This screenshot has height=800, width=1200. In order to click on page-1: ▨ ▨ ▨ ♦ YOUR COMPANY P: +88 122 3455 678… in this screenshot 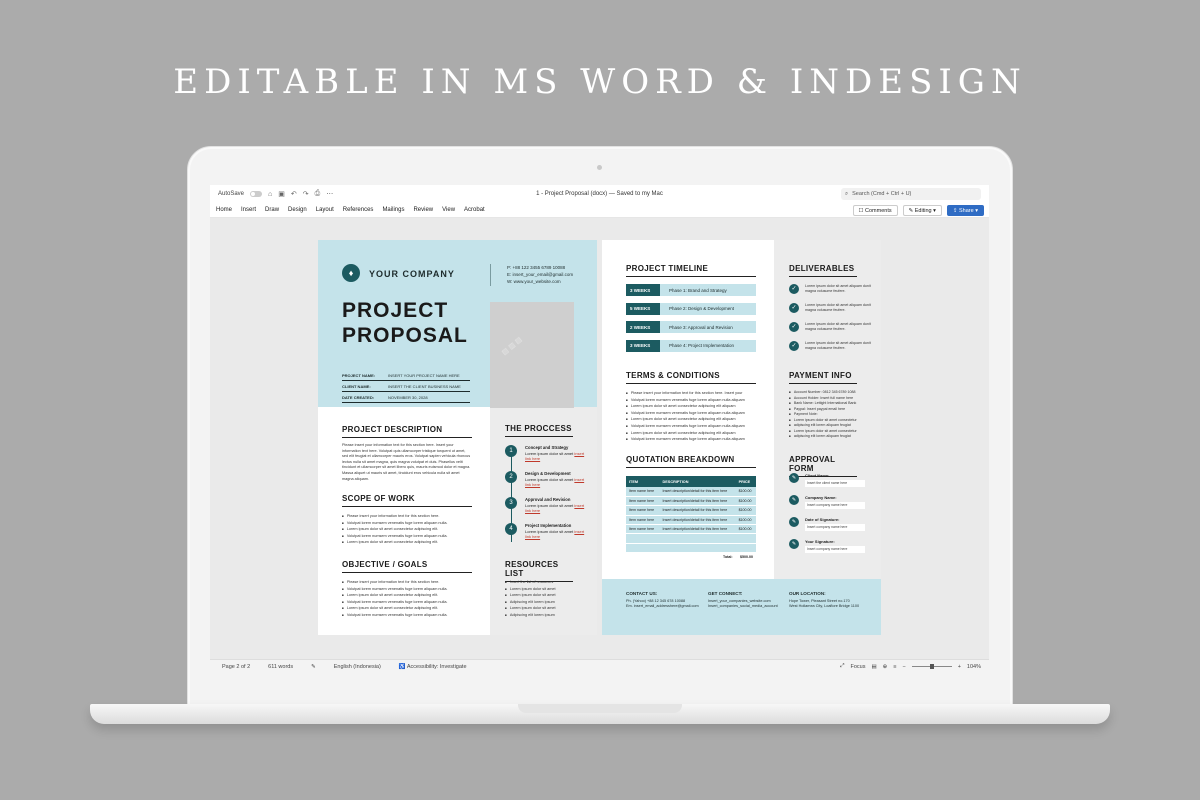, I will do `click(457, 437)`.